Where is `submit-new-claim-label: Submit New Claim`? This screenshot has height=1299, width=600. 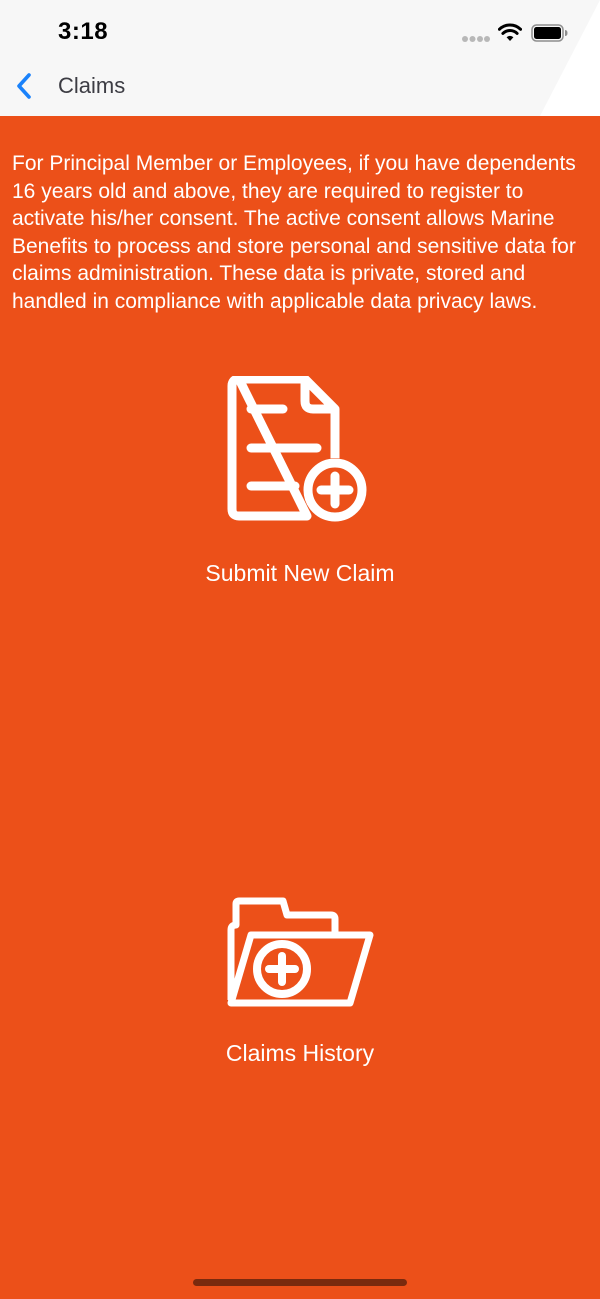 submit-new-claim-label: Submit New Claim is located at coordinates (300, 573).